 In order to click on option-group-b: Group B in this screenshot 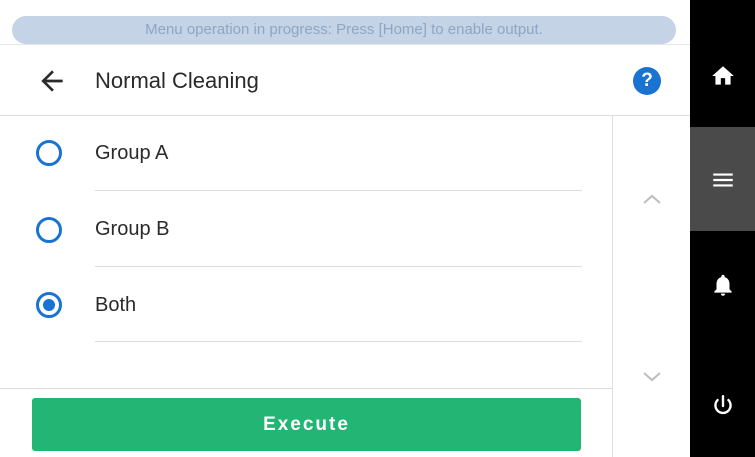, I will do `click(306, 228)`.